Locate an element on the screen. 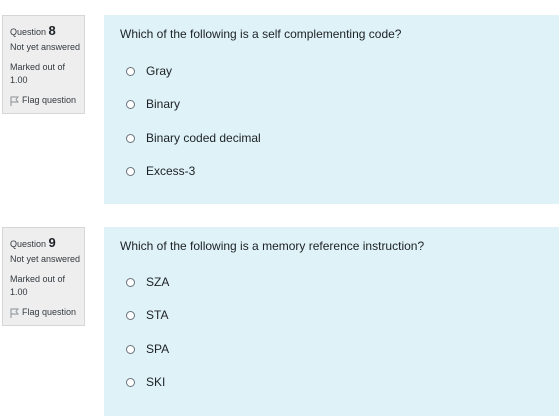 The height and width of the screenshot is (417, 559). answer-option: Binary is located at coordinates (153, 104).